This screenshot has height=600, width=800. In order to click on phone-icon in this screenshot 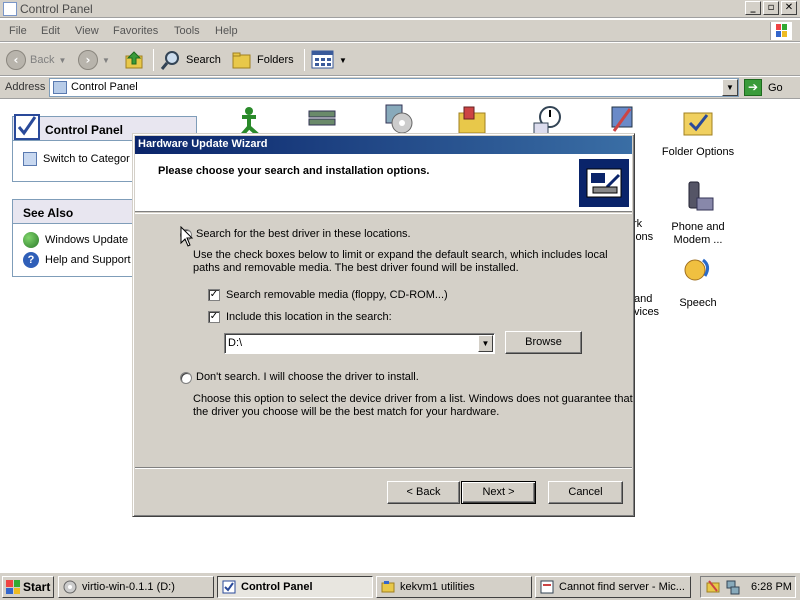, I will do `click(701, 196)`.